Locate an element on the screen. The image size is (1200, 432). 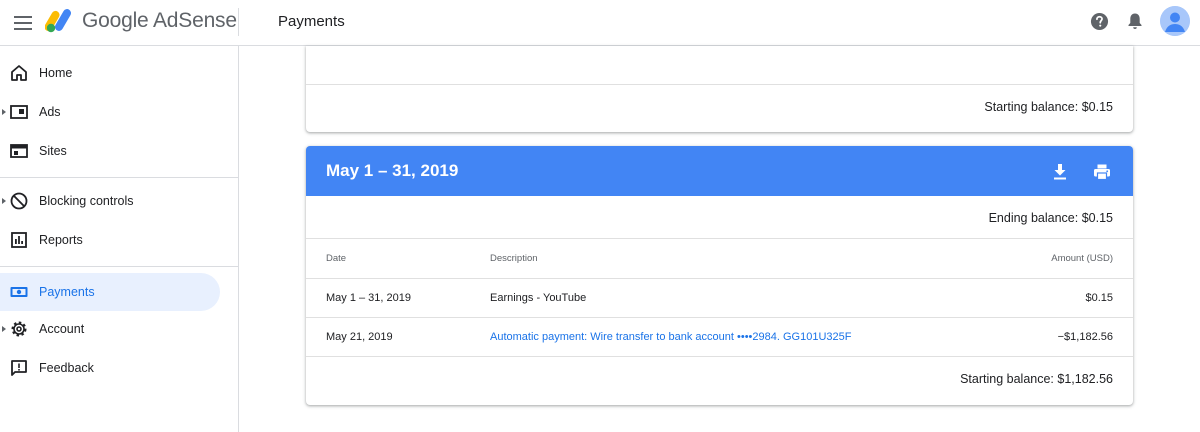
download-button is located at coordinates (1060, 172).